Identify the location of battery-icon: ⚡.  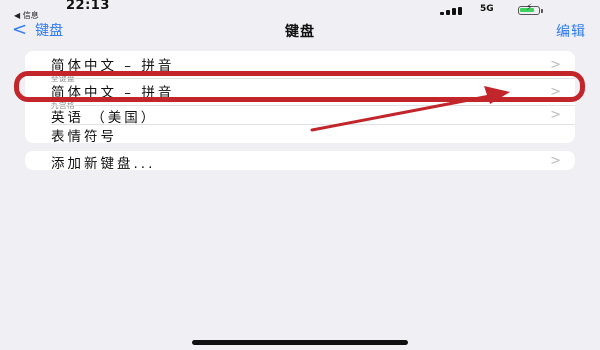
(529, 9).